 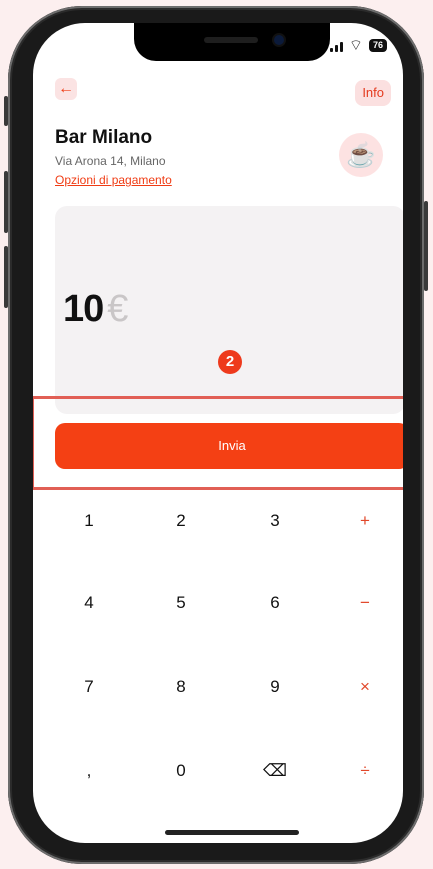 I want to click on key-minus: −, so click(x=364, y=603).